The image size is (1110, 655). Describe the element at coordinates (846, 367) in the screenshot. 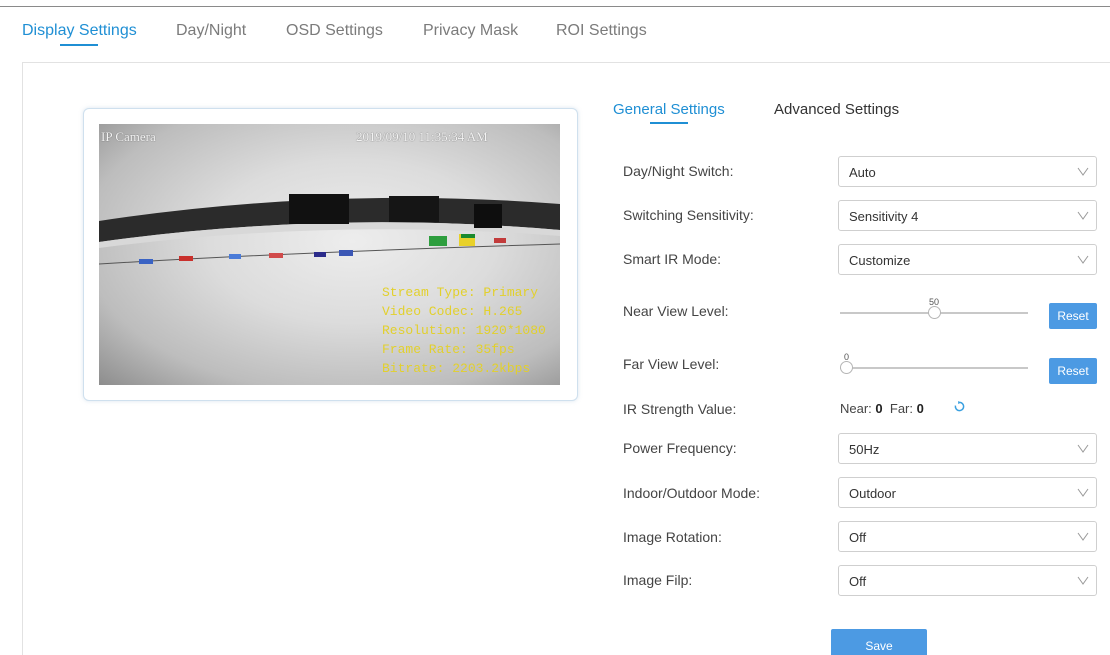

I see `far-view-level-handle` at that location.